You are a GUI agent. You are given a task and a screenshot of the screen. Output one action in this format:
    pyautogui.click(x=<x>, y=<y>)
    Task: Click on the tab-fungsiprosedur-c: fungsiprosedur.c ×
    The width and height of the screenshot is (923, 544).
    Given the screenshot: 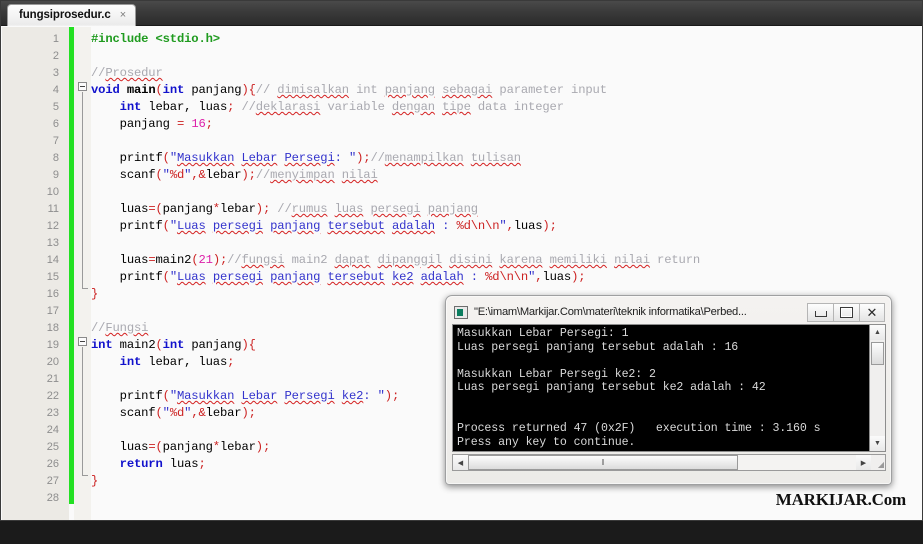 What is the action you would take?
    pyautogui.click(x=72, y=15)
    